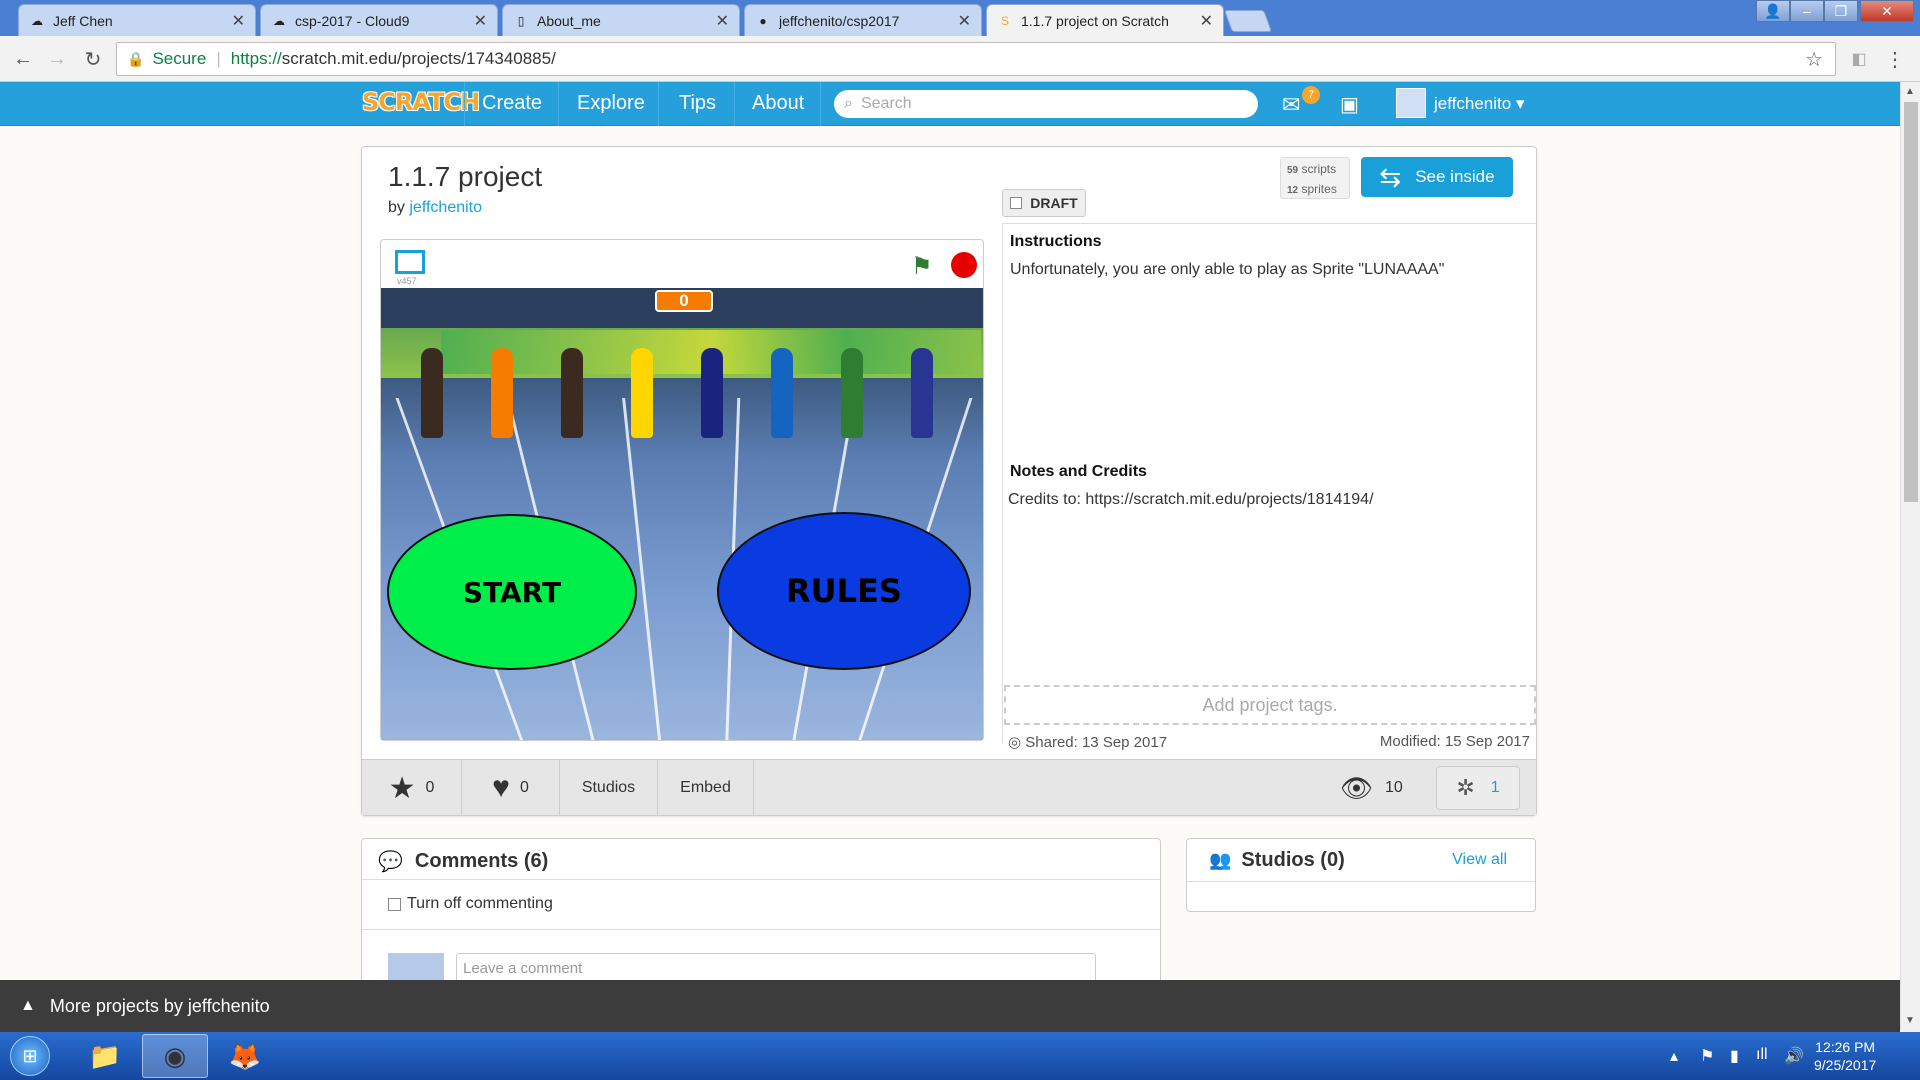 This screenshot has width=1920, height=1080. Describe the element at coordinates (1674, 1056) in the screenshot. I see `tray-expand-icon: ▴` at that location.